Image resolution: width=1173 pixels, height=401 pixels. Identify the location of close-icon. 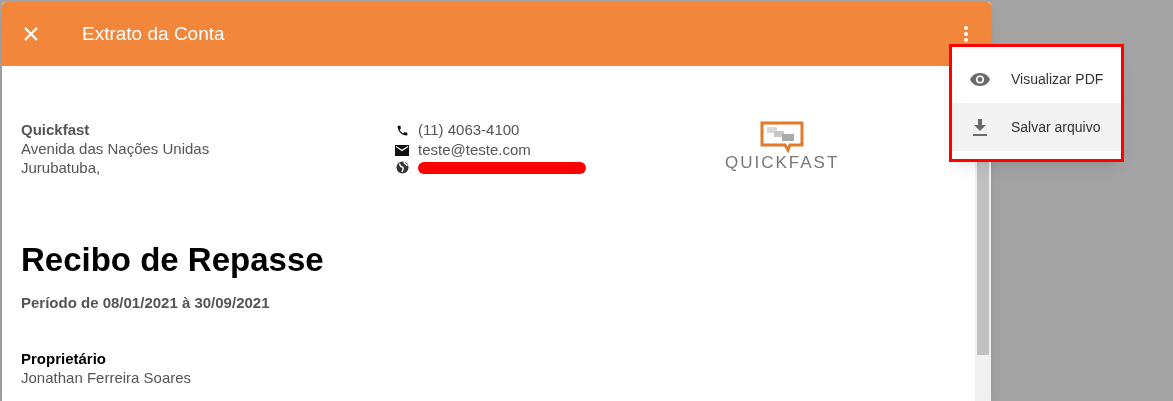
(31, 34).